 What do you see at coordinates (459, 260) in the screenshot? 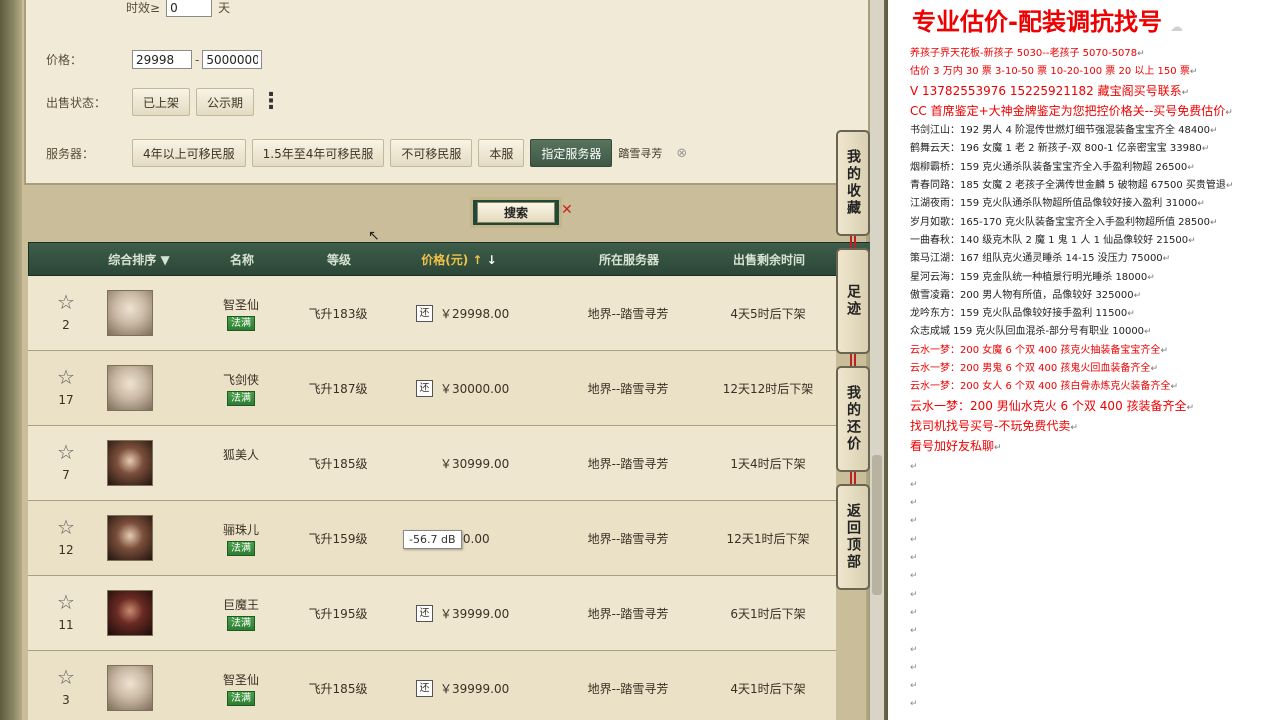
I see `price-header: 价格(元) ↑ ↓` at bounding box center [459, 260].